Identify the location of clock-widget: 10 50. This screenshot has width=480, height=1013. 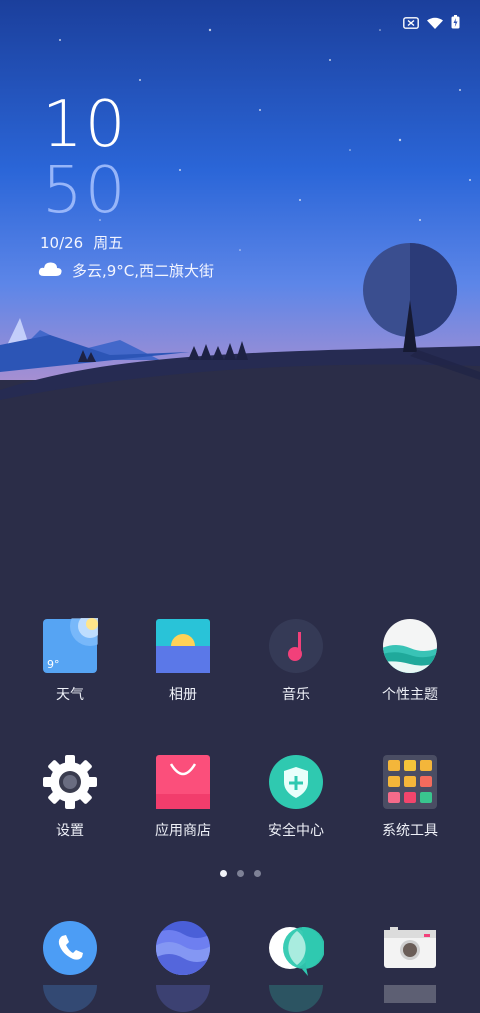
(84, 158).